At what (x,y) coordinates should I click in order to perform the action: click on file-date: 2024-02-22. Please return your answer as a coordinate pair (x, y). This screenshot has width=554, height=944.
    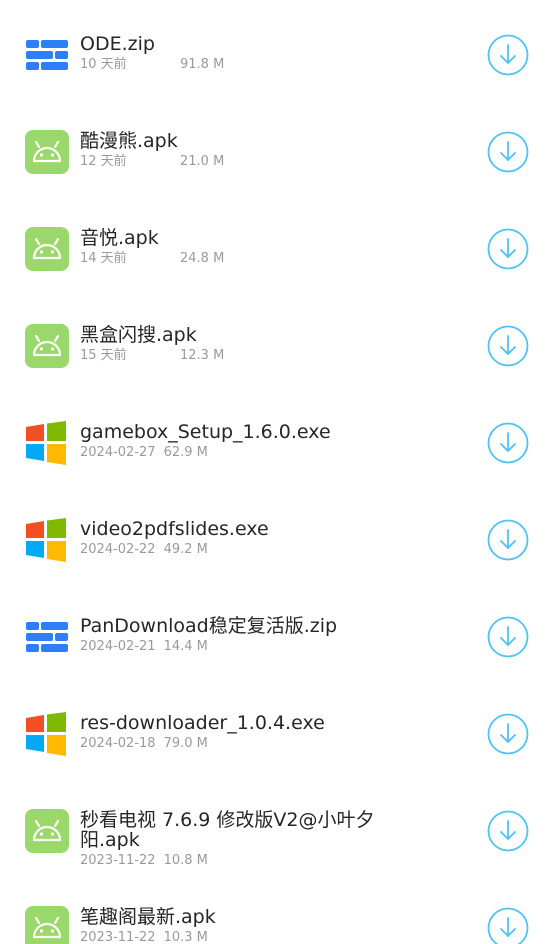
    Looking at the image, I should click on (118, 549).